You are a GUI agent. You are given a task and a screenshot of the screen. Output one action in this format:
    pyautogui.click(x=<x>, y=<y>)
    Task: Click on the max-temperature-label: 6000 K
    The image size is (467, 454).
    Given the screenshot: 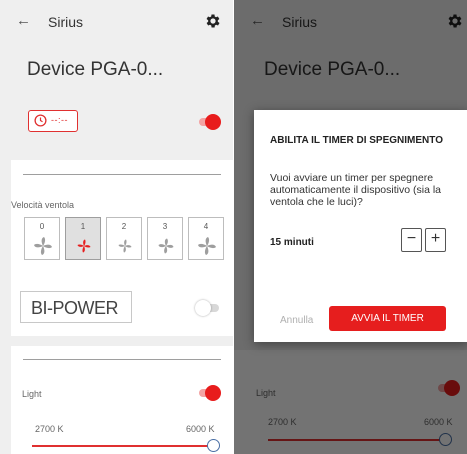 What is the action you would take?
    pyautogui.click(x=200, y=429)
    